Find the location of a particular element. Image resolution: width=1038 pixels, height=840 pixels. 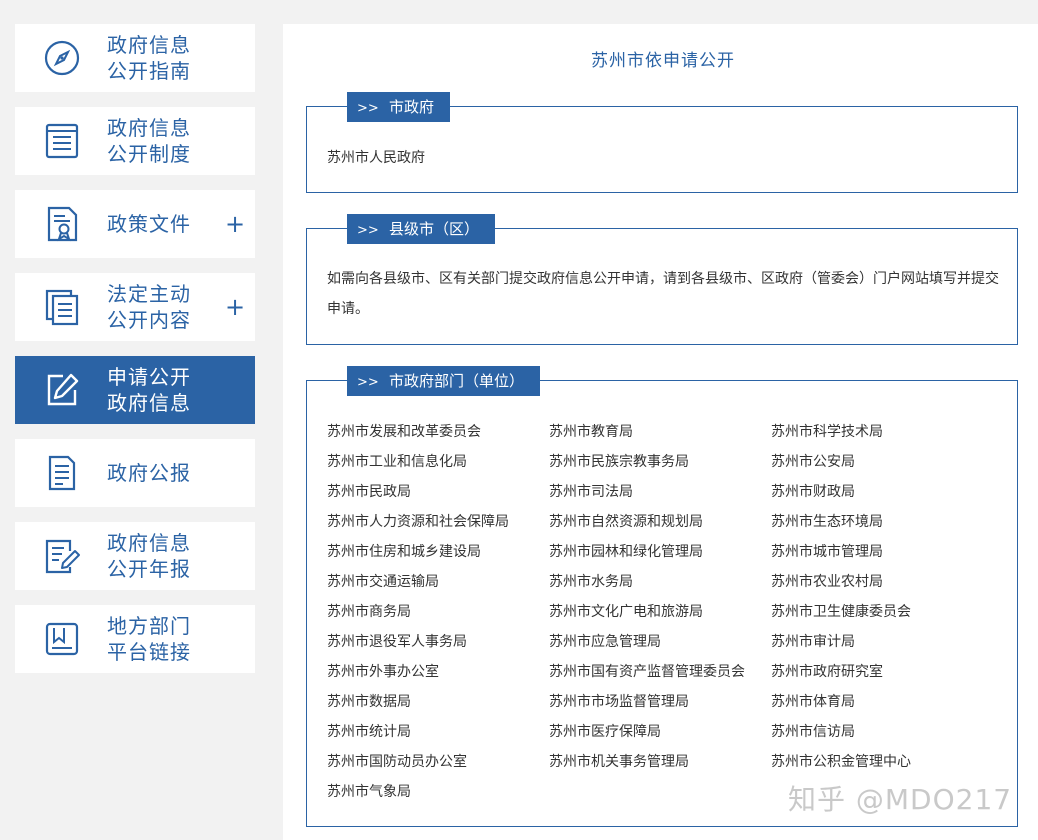

department-link: 苏州市国有资产监督管理委员会 is located at coordinates (660, 672).